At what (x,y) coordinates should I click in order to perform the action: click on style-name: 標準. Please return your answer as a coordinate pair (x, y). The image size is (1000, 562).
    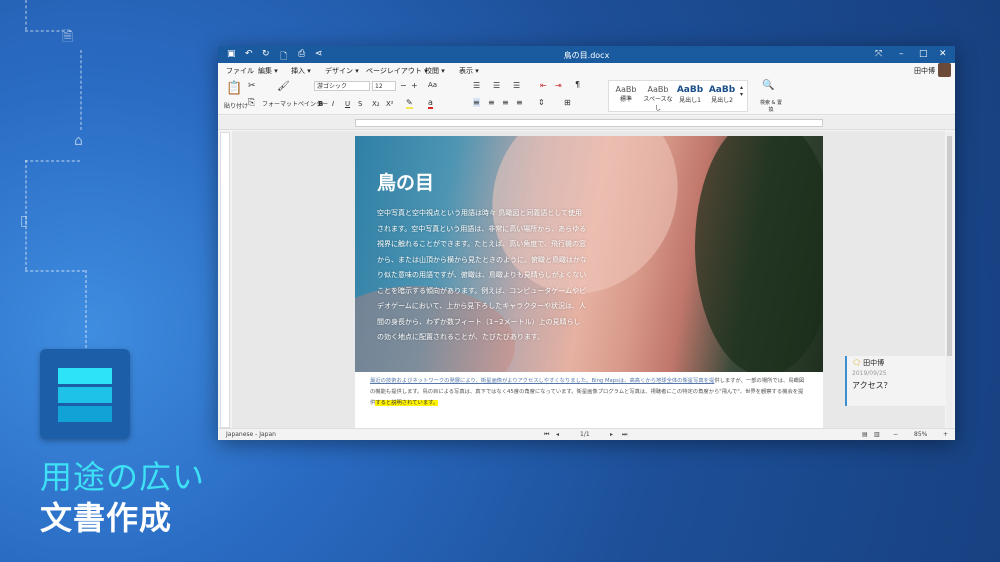
    Looking at the image, I should click on (625, 99).